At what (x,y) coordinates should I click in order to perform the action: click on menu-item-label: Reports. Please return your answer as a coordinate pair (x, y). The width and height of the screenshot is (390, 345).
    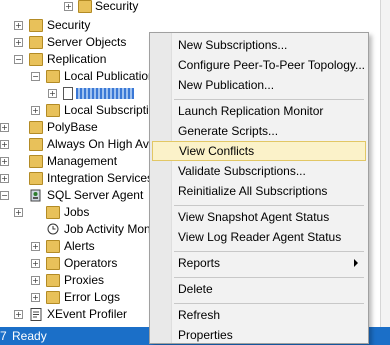
    Looking at the image, I should click on (199, 263).